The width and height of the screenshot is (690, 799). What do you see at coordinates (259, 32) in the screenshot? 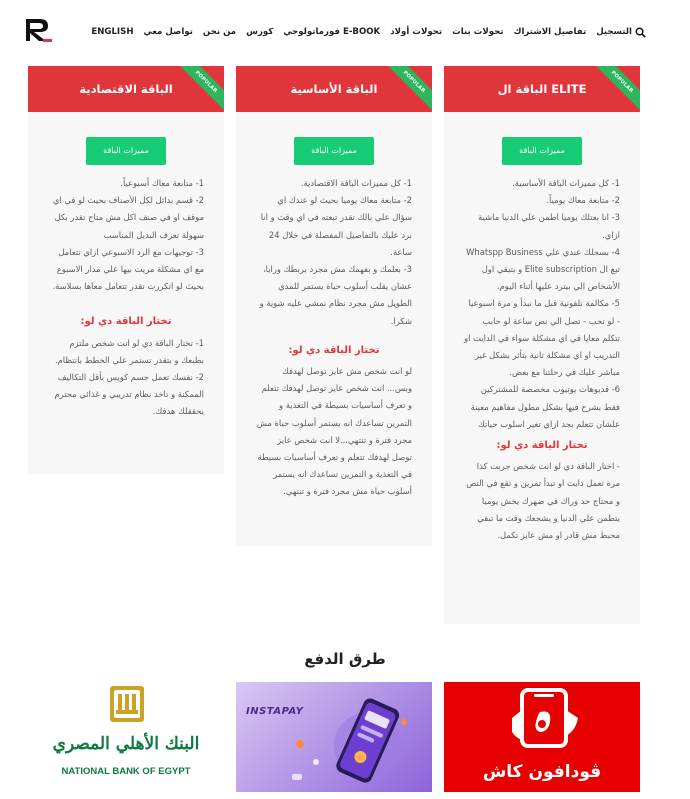
I see `nav-course: كورس` at bounding box center [259, 32].